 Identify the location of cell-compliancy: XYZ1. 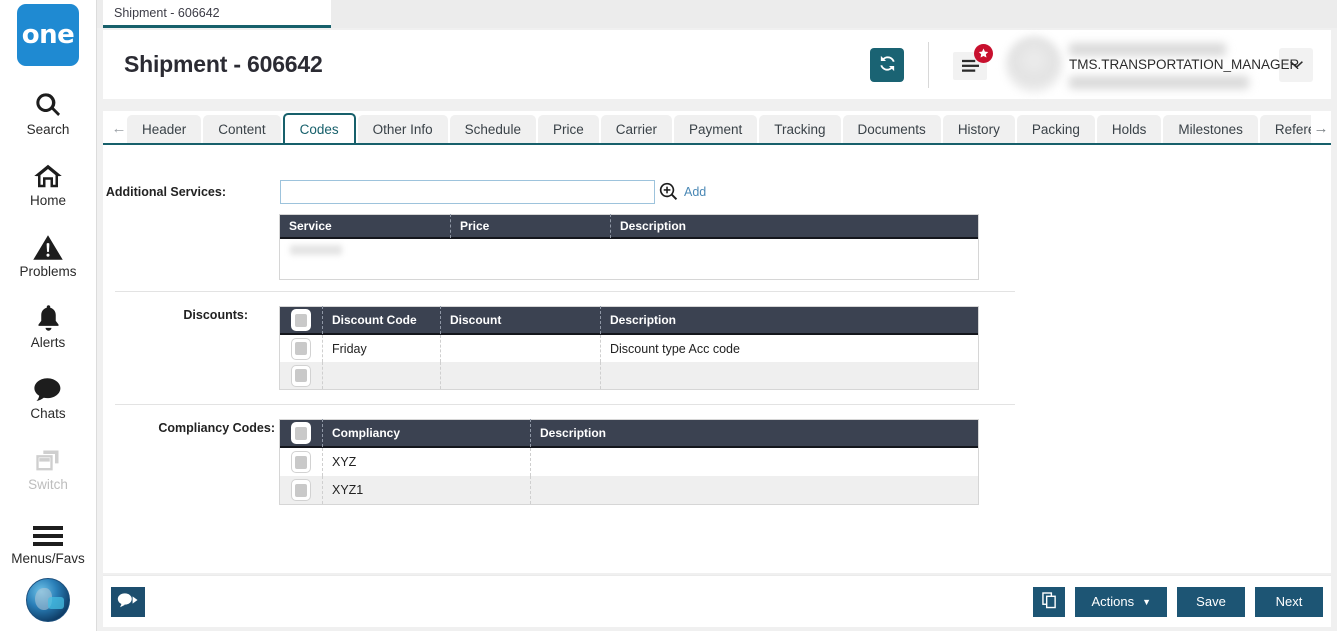
(426, 490).